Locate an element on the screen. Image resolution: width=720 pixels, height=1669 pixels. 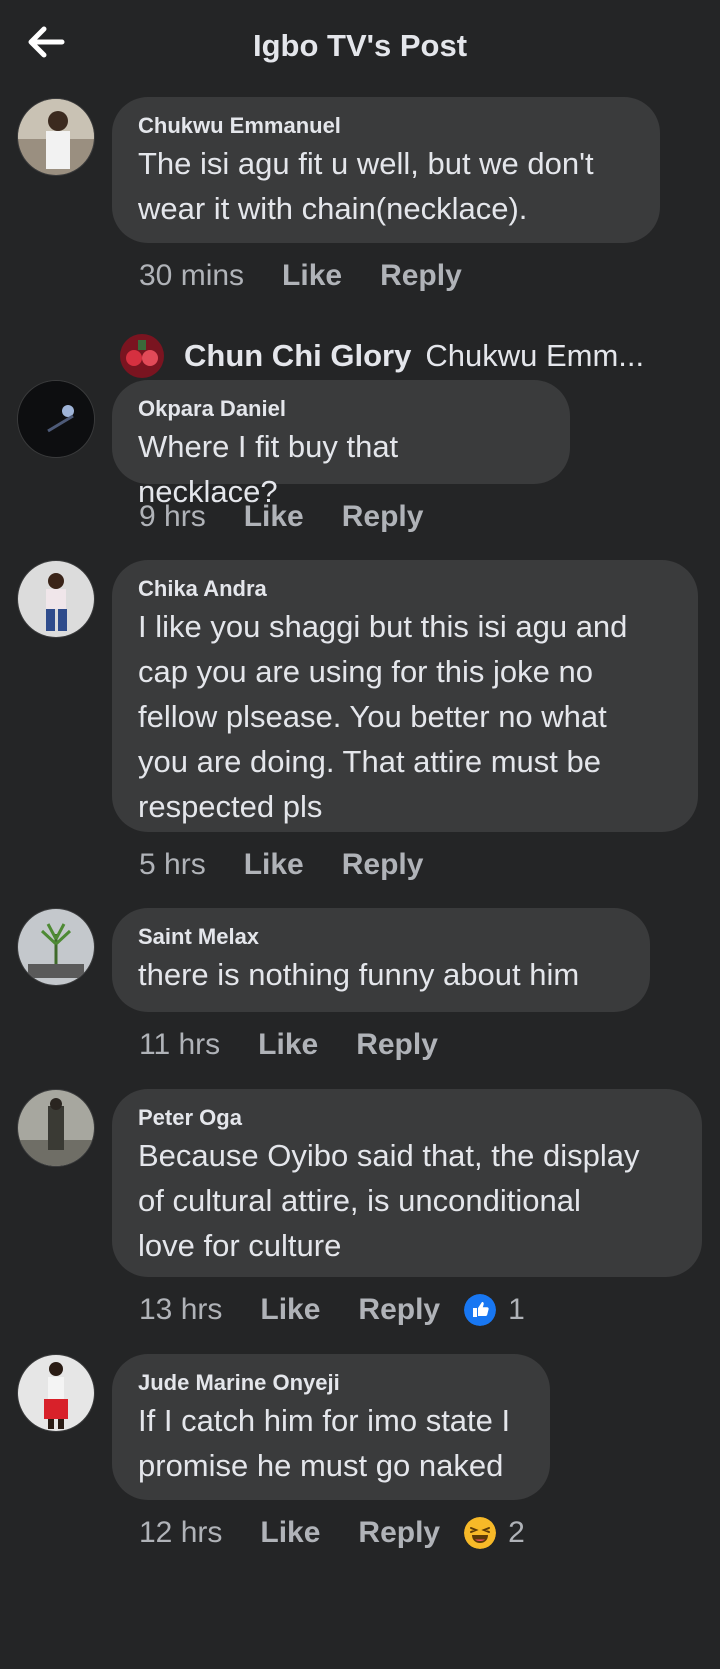
reply-author: Chun Chi Glory is located at coordinates (298, 355).